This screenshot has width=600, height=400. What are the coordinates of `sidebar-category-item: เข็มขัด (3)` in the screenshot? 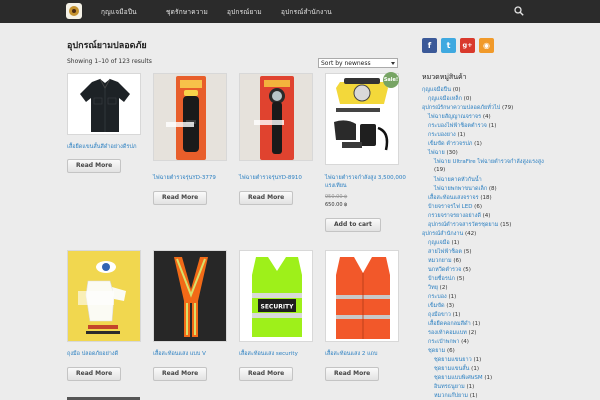 It's located at (441, 306).